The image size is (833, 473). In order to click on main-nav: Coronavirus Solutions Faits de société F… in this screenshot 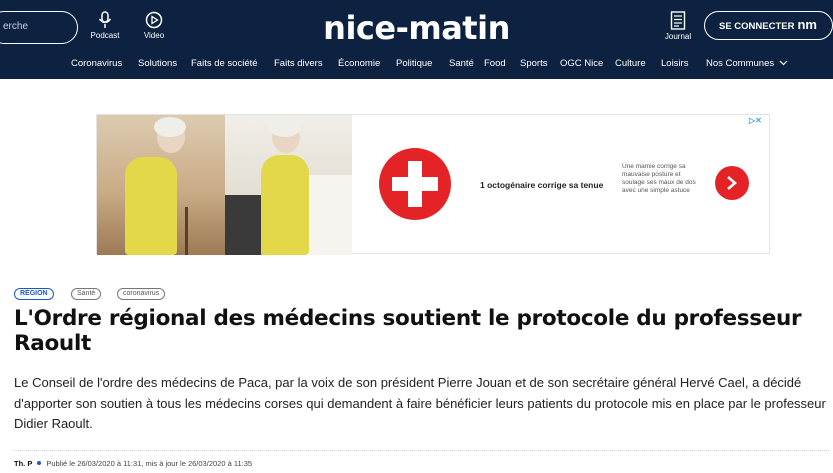, I will do `click(416, 66)`.